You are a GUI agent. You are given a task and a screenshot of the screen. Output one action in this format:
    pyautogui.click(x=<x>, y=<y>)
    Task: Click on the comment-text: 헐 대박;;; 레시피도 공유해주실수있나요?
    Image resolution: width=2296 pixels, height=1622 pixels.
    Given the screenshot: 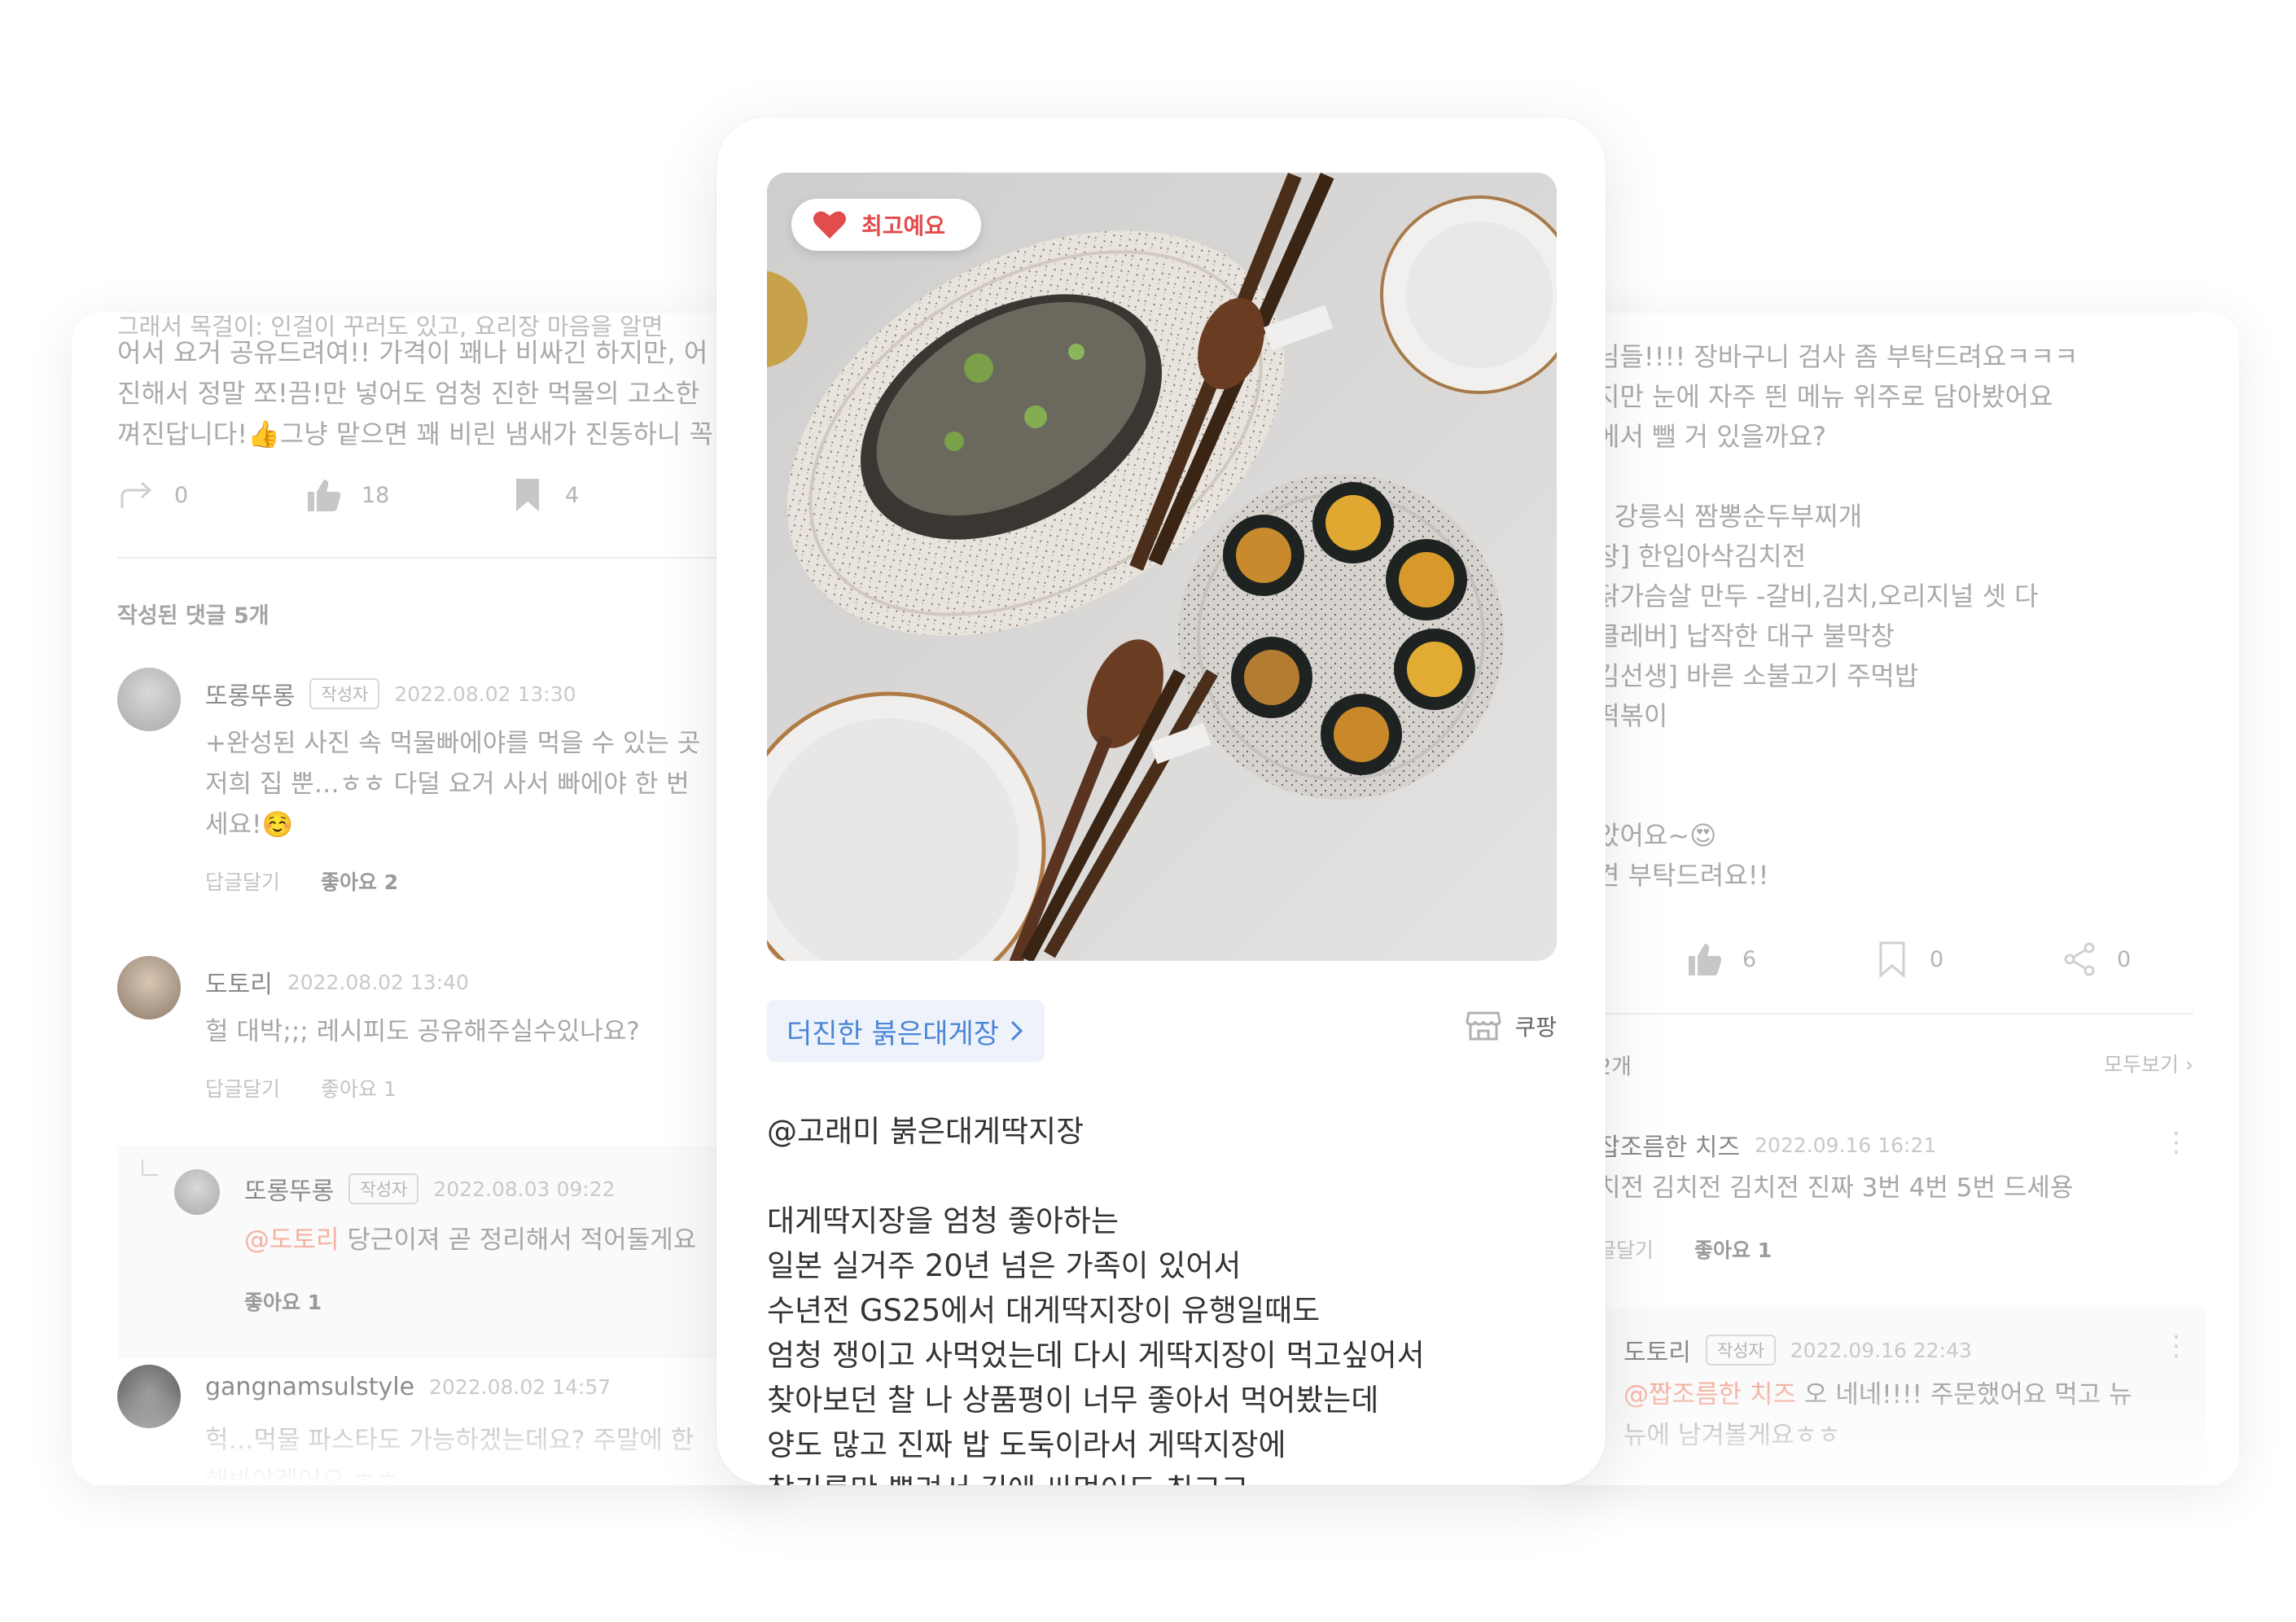 What is the action you would take?
    pyautogui.click(x=422, y=1031)
    